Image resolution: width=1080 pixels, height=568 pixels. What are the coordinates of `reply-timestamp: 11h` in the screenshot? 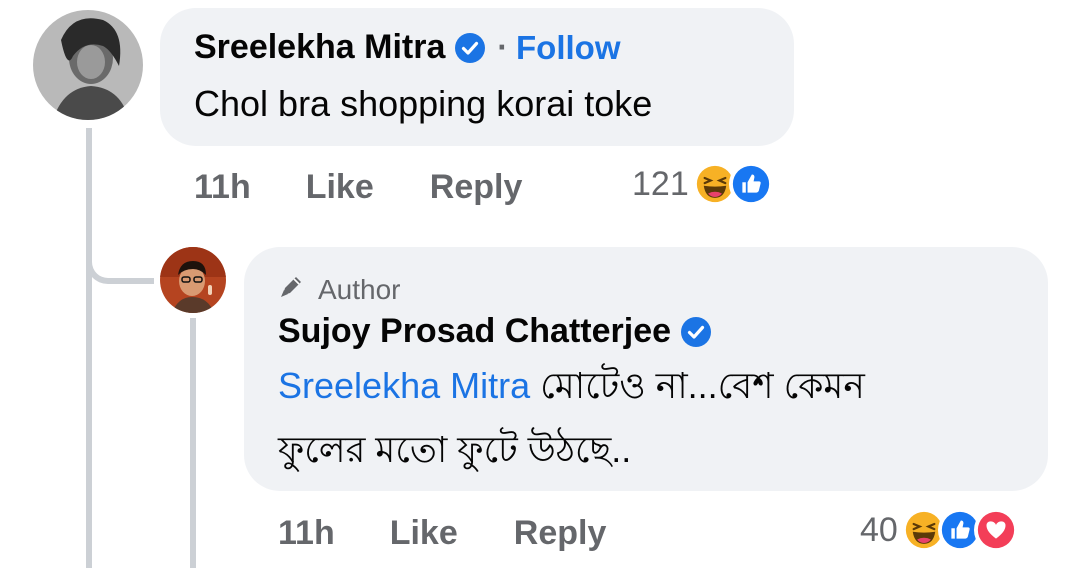 It's located at (306, 533).